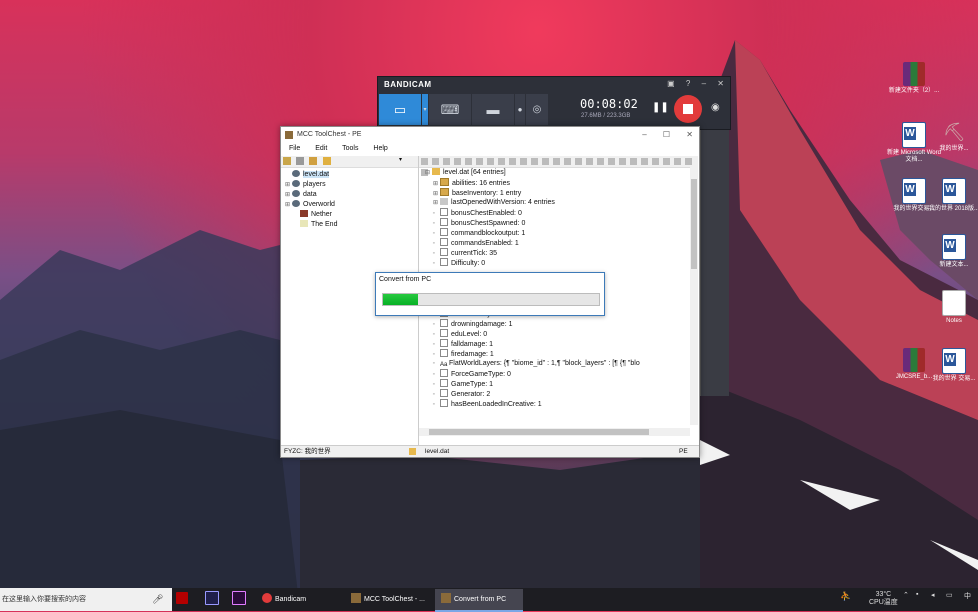  Describe the element at coordinates (561, 203) in the screenshot. I see `nbt-tag-row: ⊞ lastOpenedWithVersion: 4 entries` at that location.